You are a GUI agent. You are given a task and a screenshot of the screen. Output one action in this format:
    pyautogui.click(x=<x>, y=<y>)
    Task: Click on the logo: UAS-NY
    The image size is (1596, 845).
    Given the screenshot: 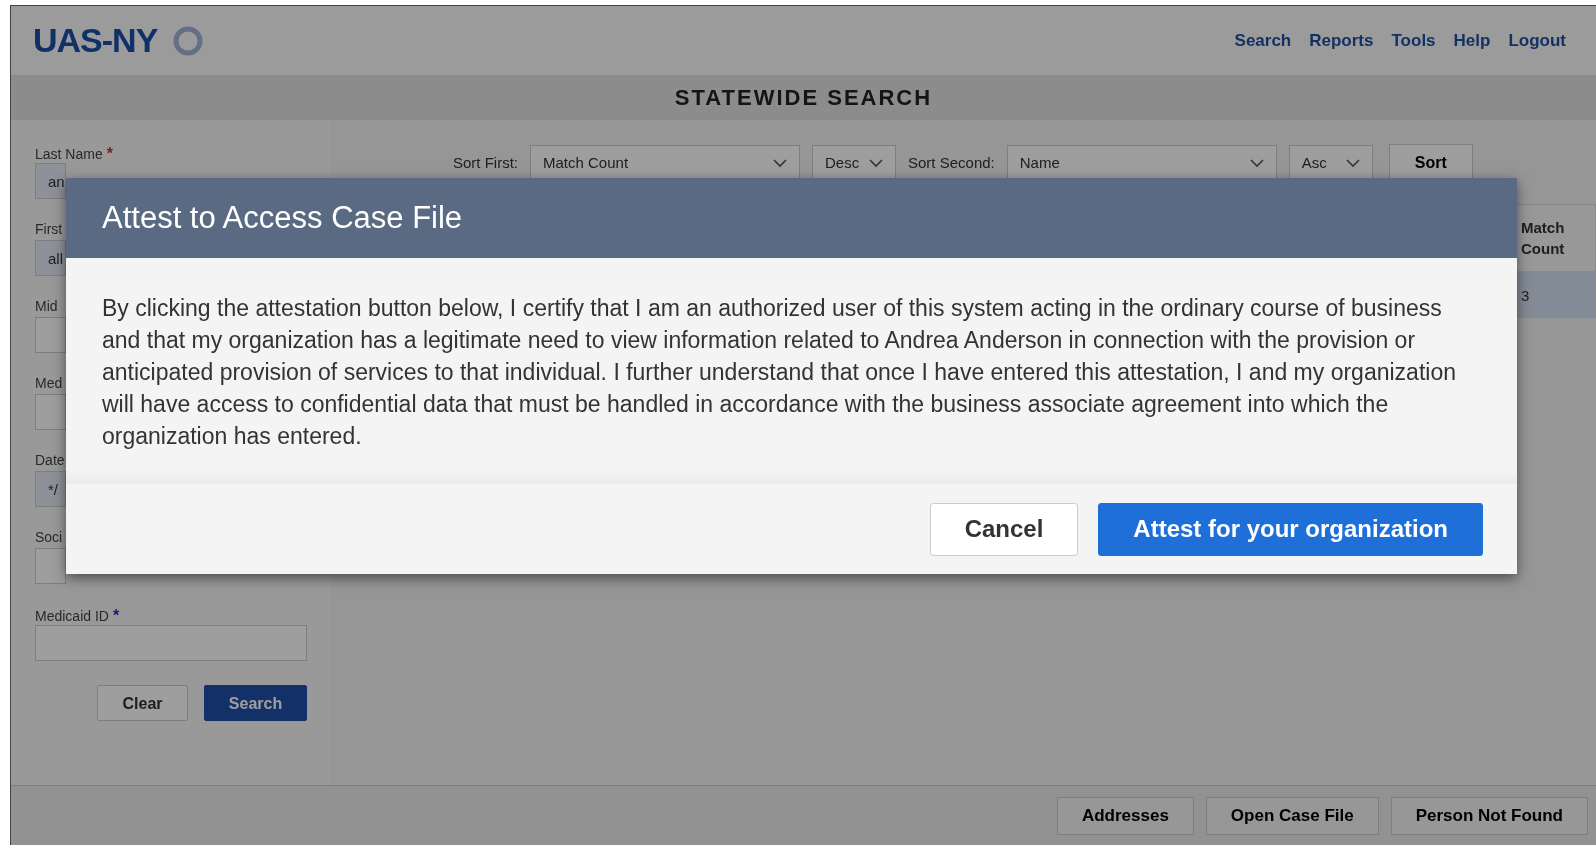 What is the action you would take?
    pyautogui.click(x=95, y=40)
    